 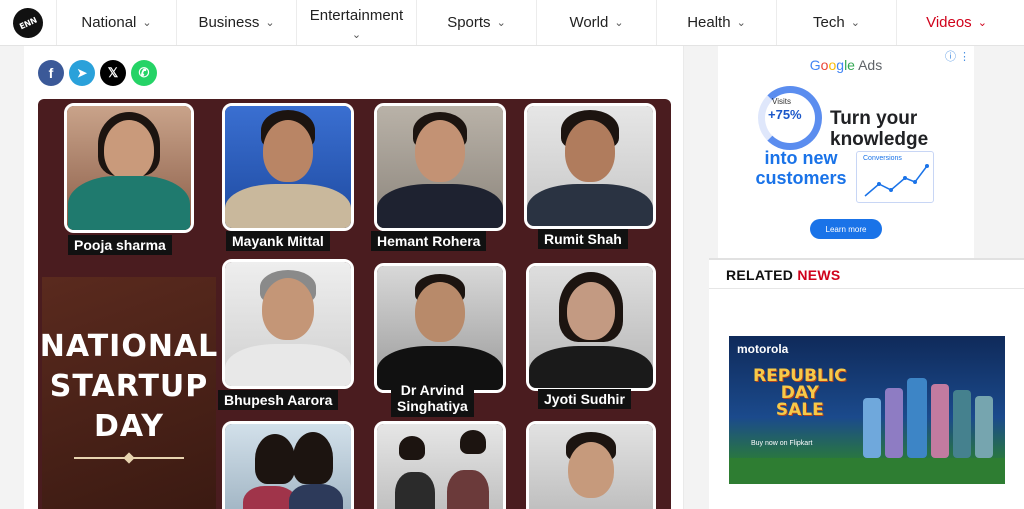 What do you see at coordinates (815, 65) in the screenshot?
I see `logo-letter: G` at bounding box center [815, 65].